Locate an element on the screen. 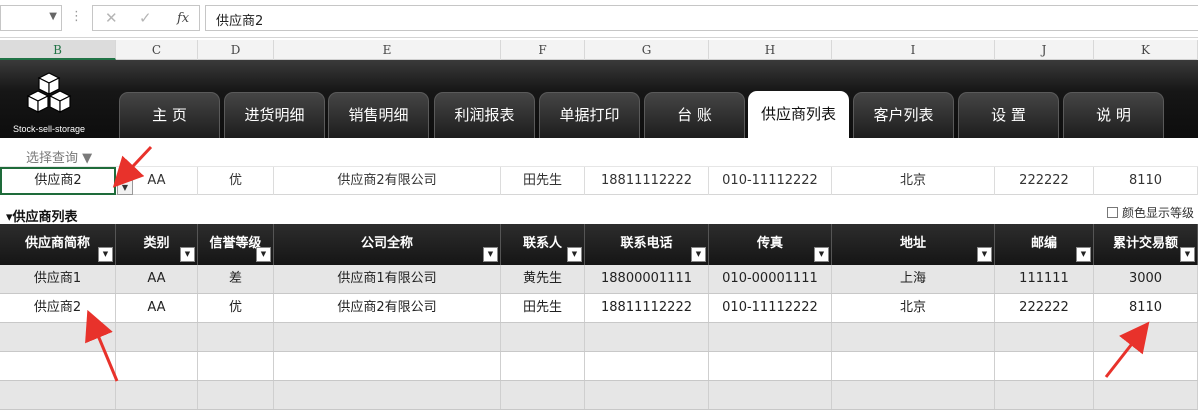 The image size is (1198, 412). query-cell: 优 is located at coordinates (236, 181).